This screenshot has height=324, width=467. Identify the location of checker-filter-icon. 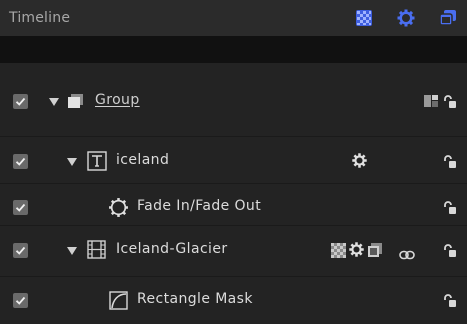
(364, 18).